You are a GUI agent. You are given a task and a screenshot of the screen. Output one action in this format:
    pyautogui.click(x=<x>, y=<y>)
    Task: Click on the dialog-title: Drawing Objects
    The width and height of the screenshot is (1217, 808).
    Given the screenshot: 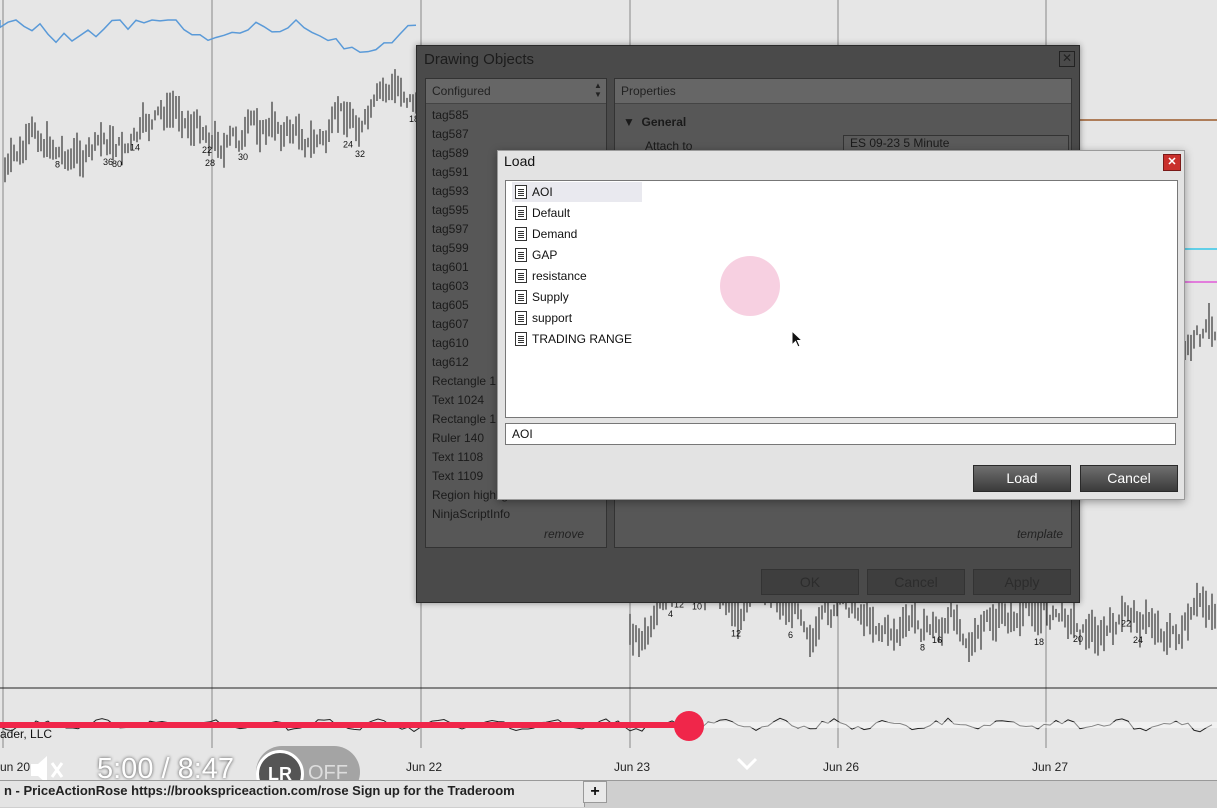 What is the action you would take?
    pyautogui.click(x=479, y=59)
    